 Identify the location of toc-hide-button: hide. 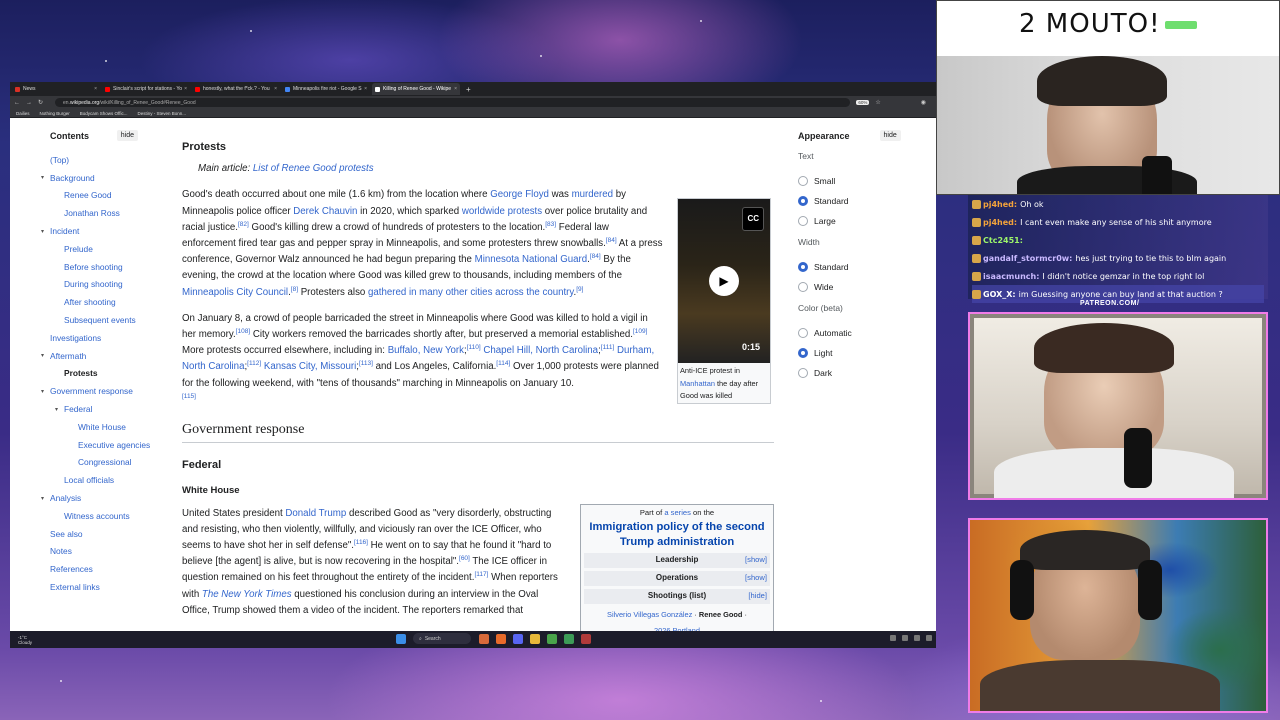
(127, 135).